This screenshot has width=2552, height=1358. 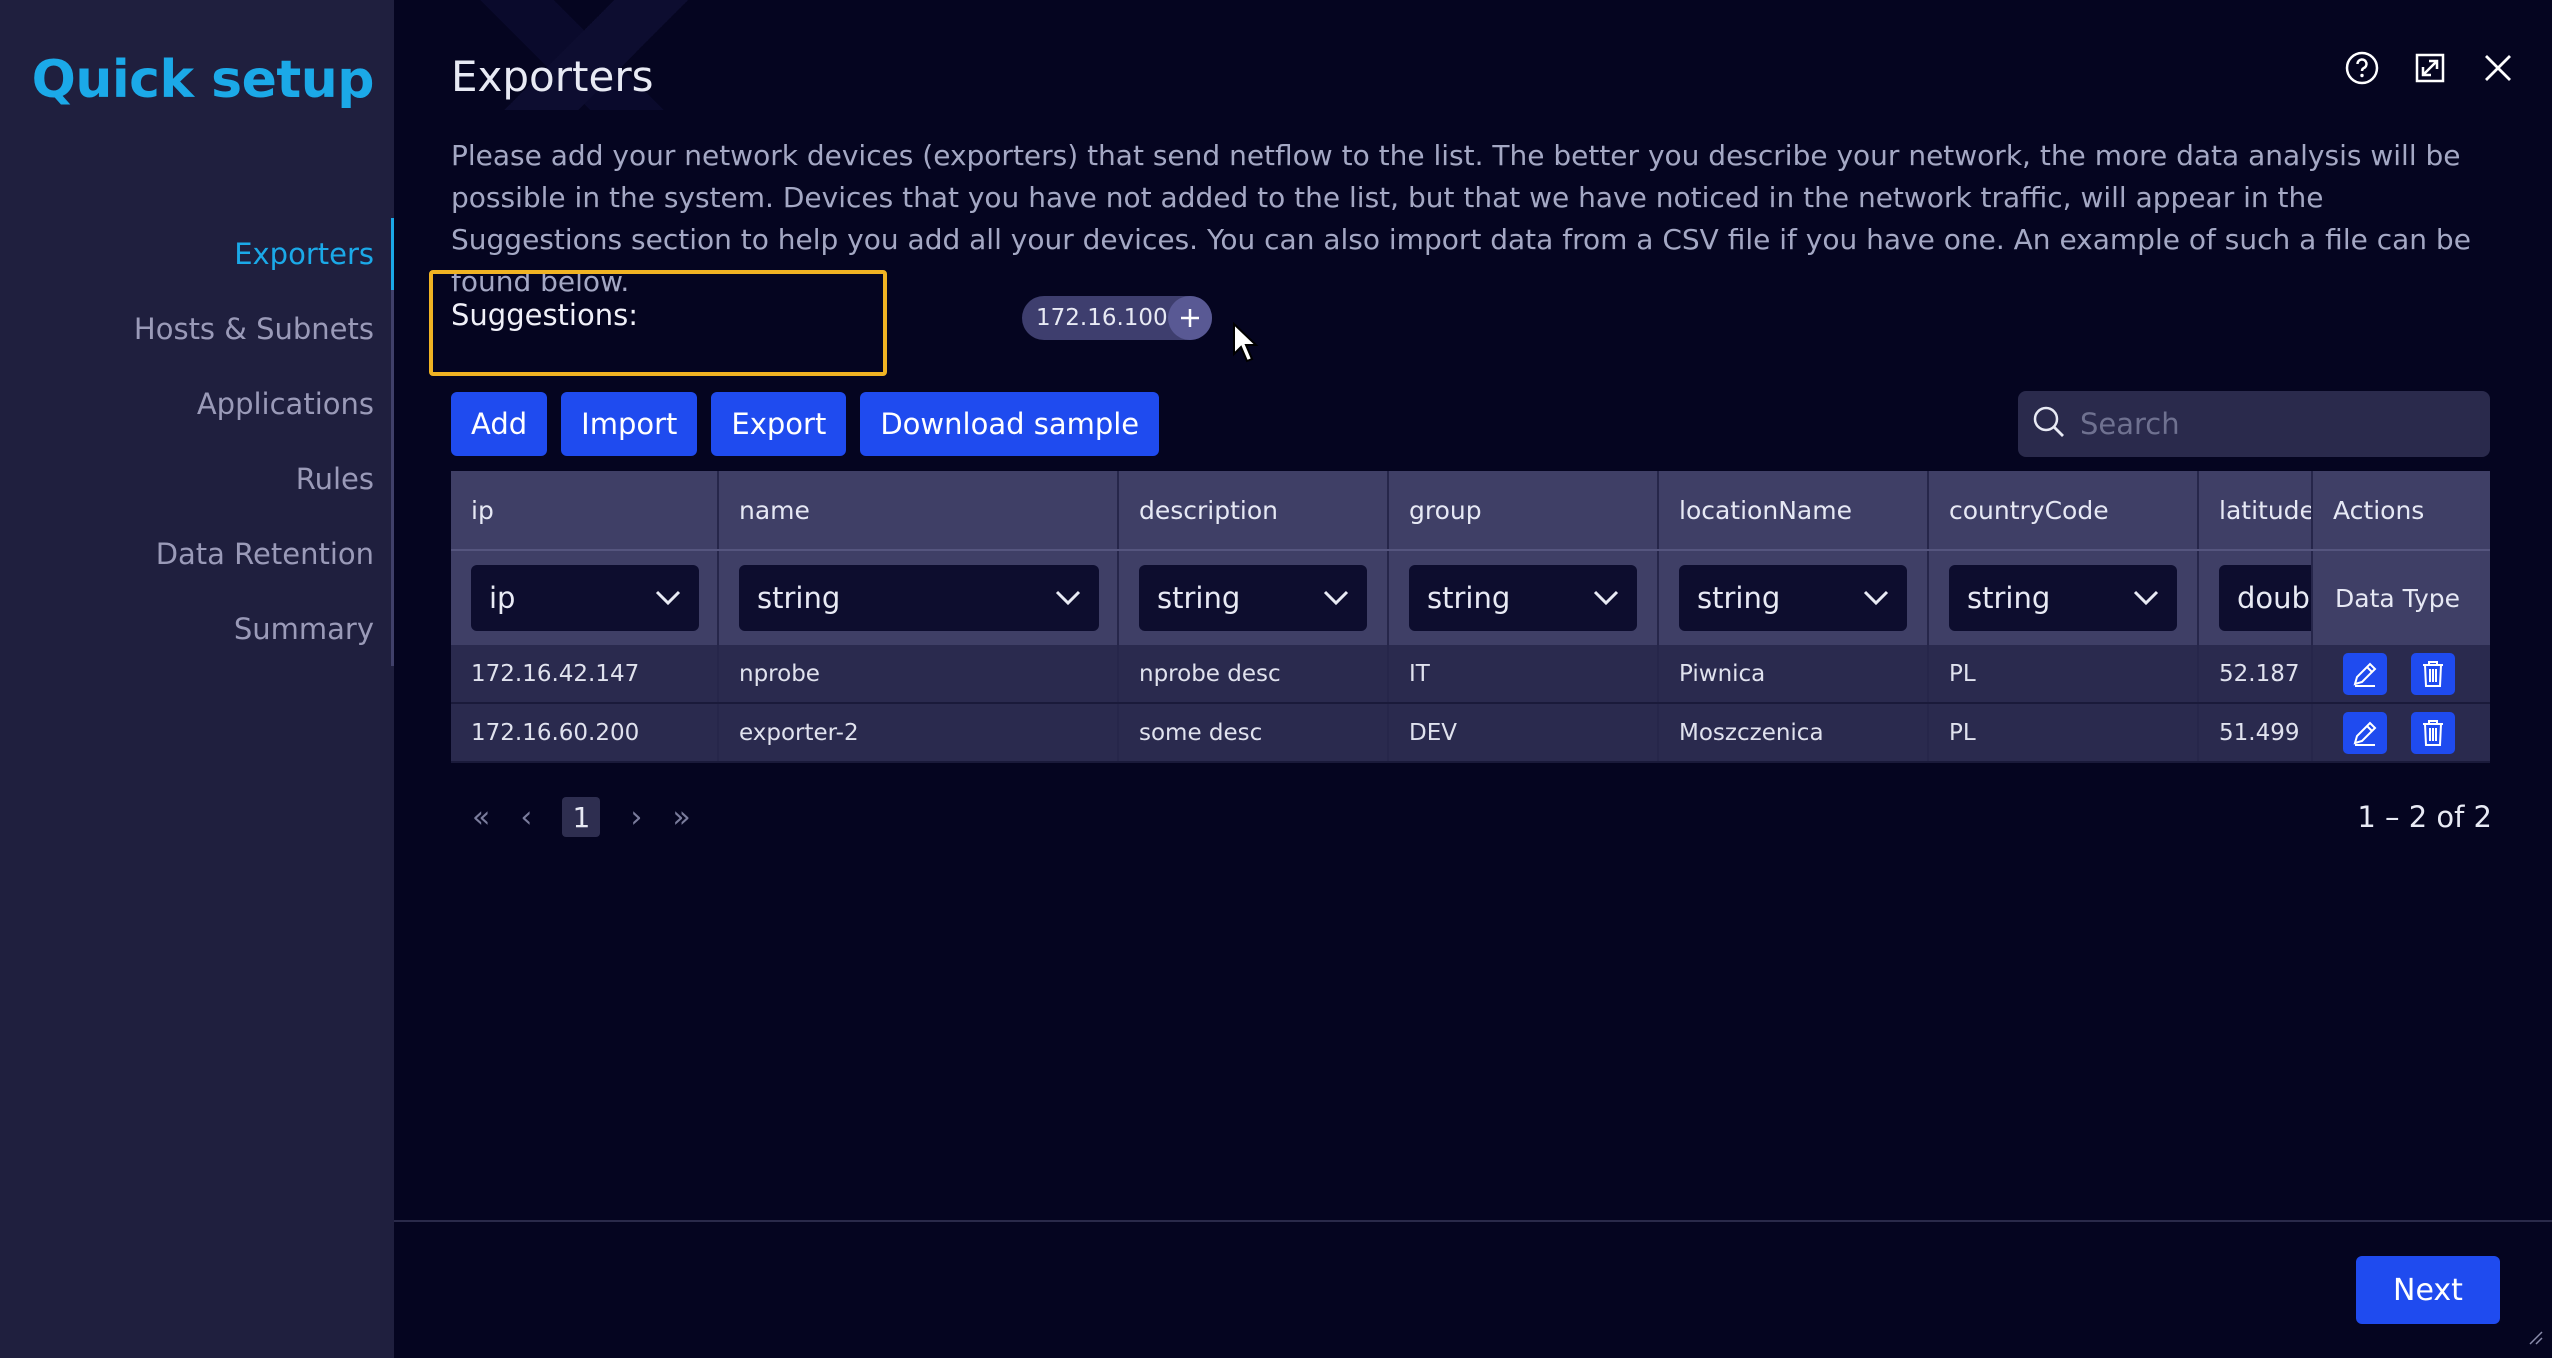 I want to click on next-page-button: ›, so click(x=636, y=817).